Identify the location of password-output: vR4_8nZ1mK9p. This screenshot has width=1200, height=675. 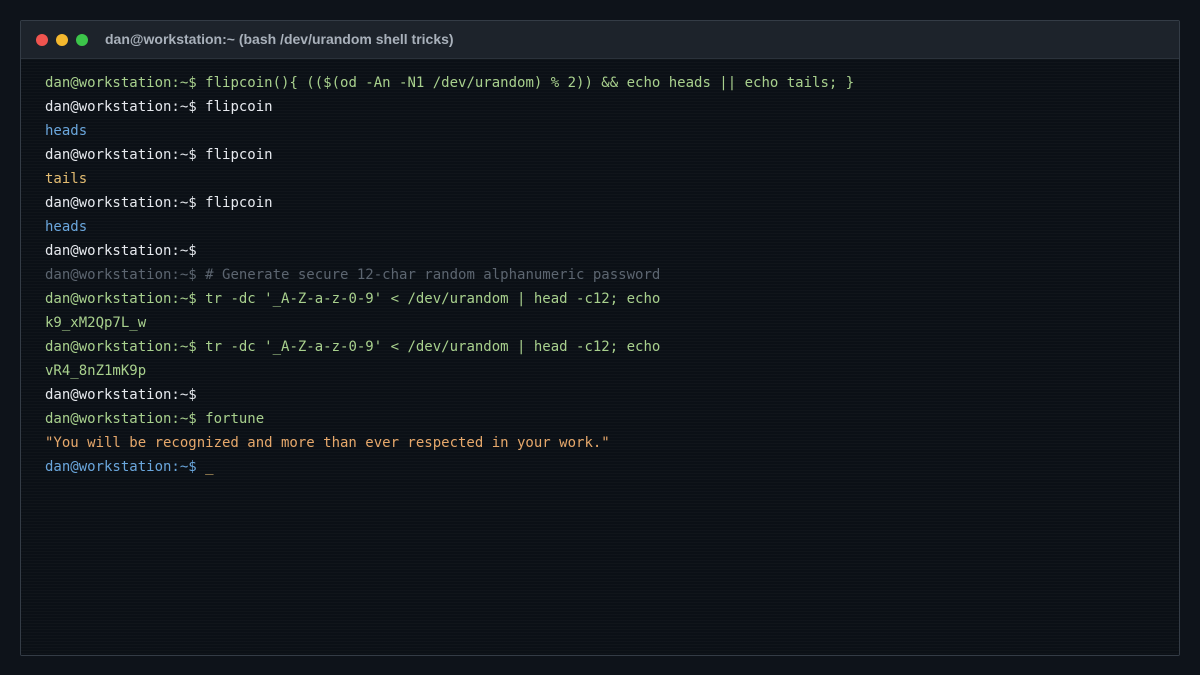
(96, 371).